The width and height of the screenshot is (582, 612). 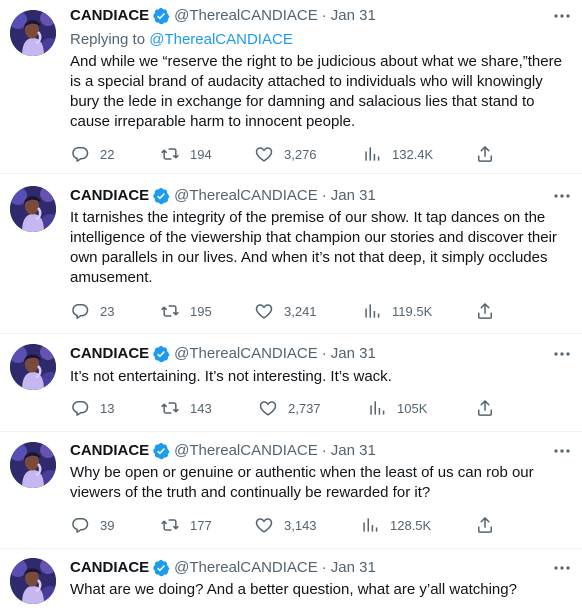 I want to click on retweet-button: 195, so click(x=186, y=311).